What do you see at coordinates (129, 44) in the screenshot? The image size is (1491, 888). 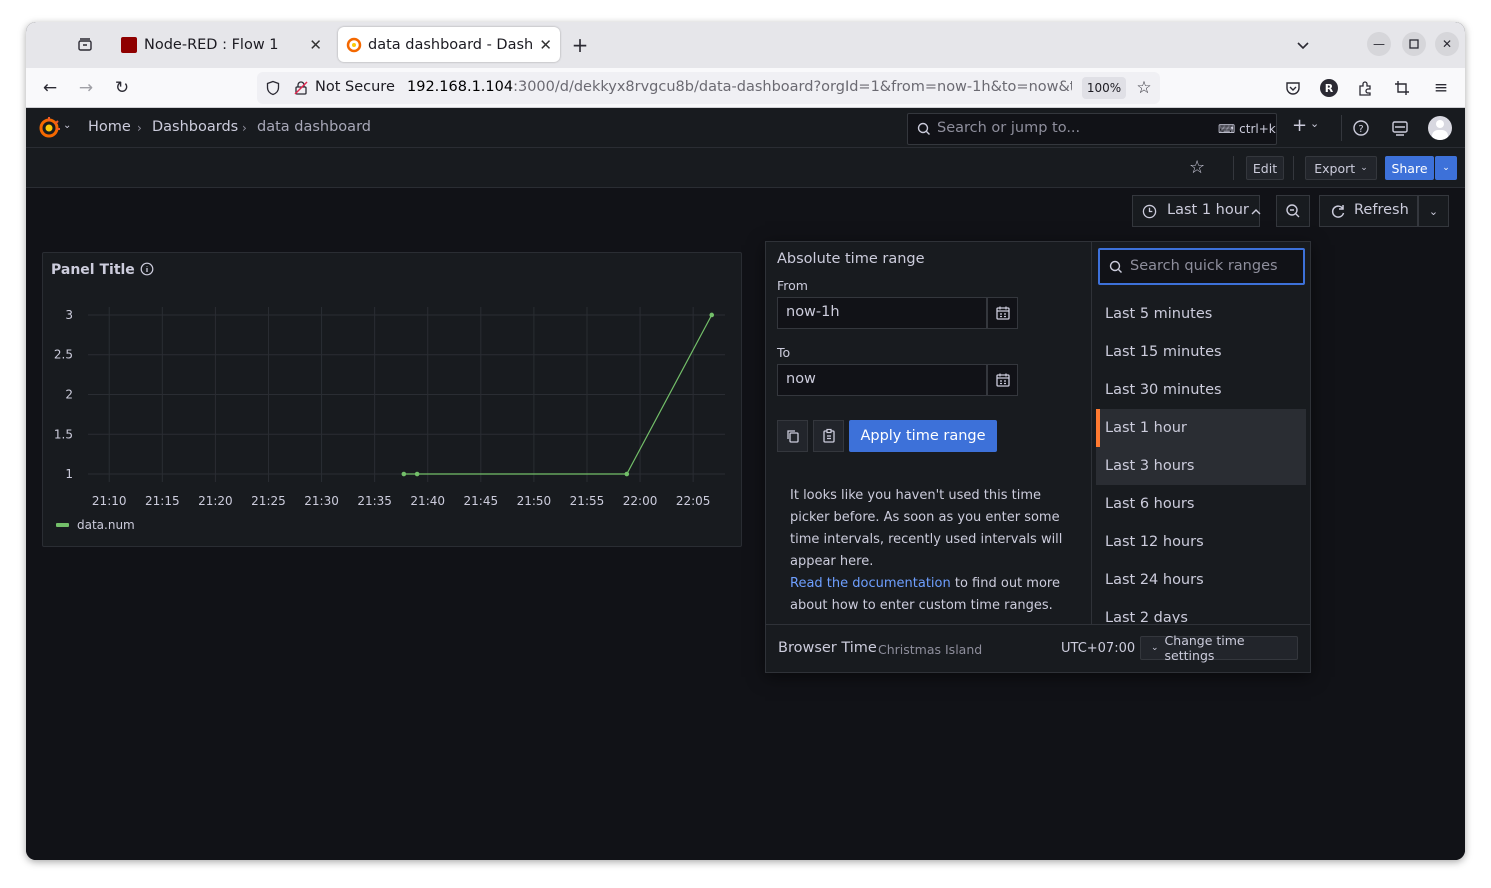 I see `node-red-icon` at bounding box center [129, 44].